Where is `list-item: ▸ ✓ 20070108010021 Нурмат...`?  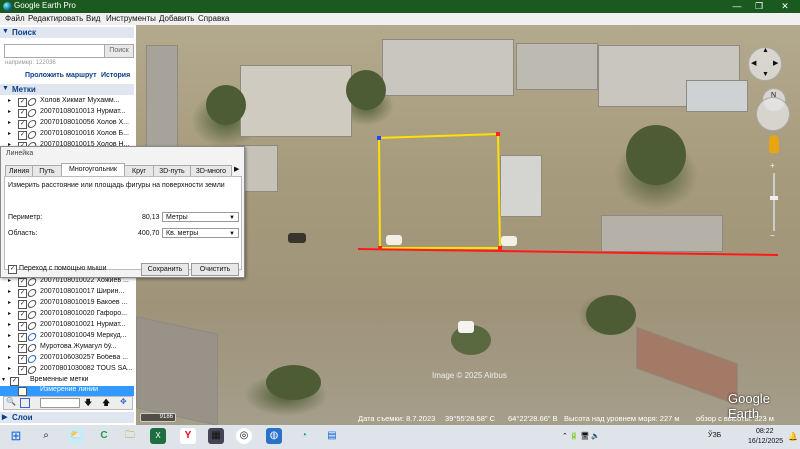 list-item: ▸ ✓ 20070108010021 Нурмат... is located at coordinates (67, 326).